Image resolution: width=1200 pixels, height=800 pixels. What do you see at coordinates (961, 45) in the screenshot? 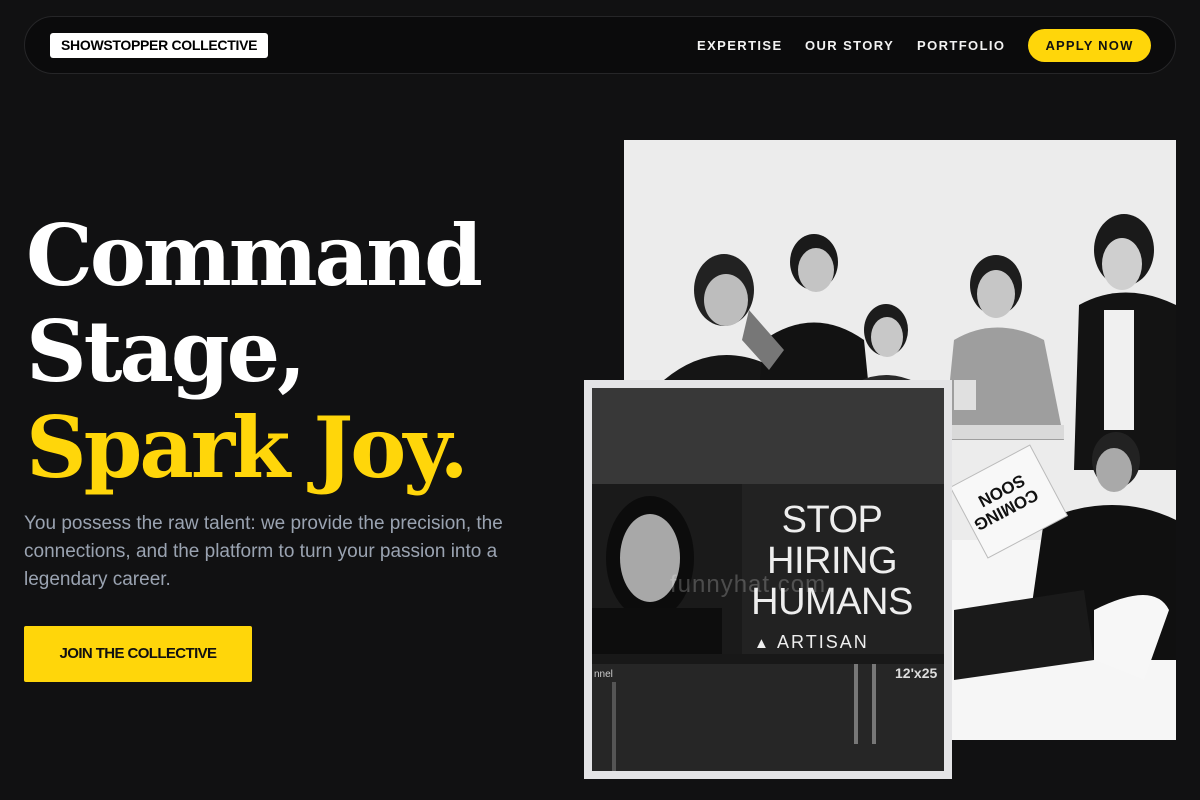
I see `nav-link-portfolio: PORTFOLIO` at bounding box center [961, 45].